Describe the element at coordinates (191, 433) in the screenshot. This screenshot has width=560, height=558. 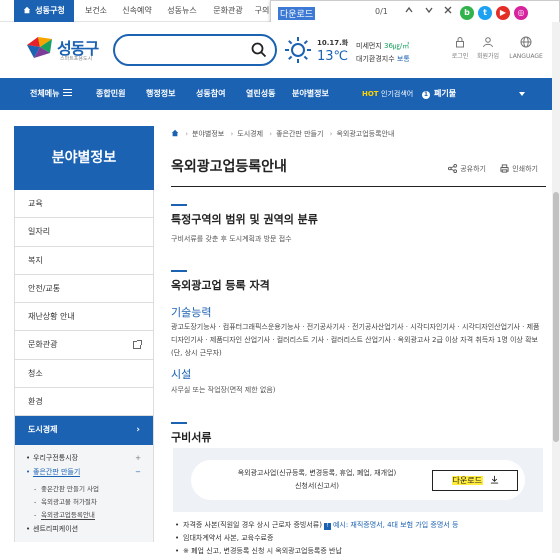
I see `section-documents: 구비서류` at that location.